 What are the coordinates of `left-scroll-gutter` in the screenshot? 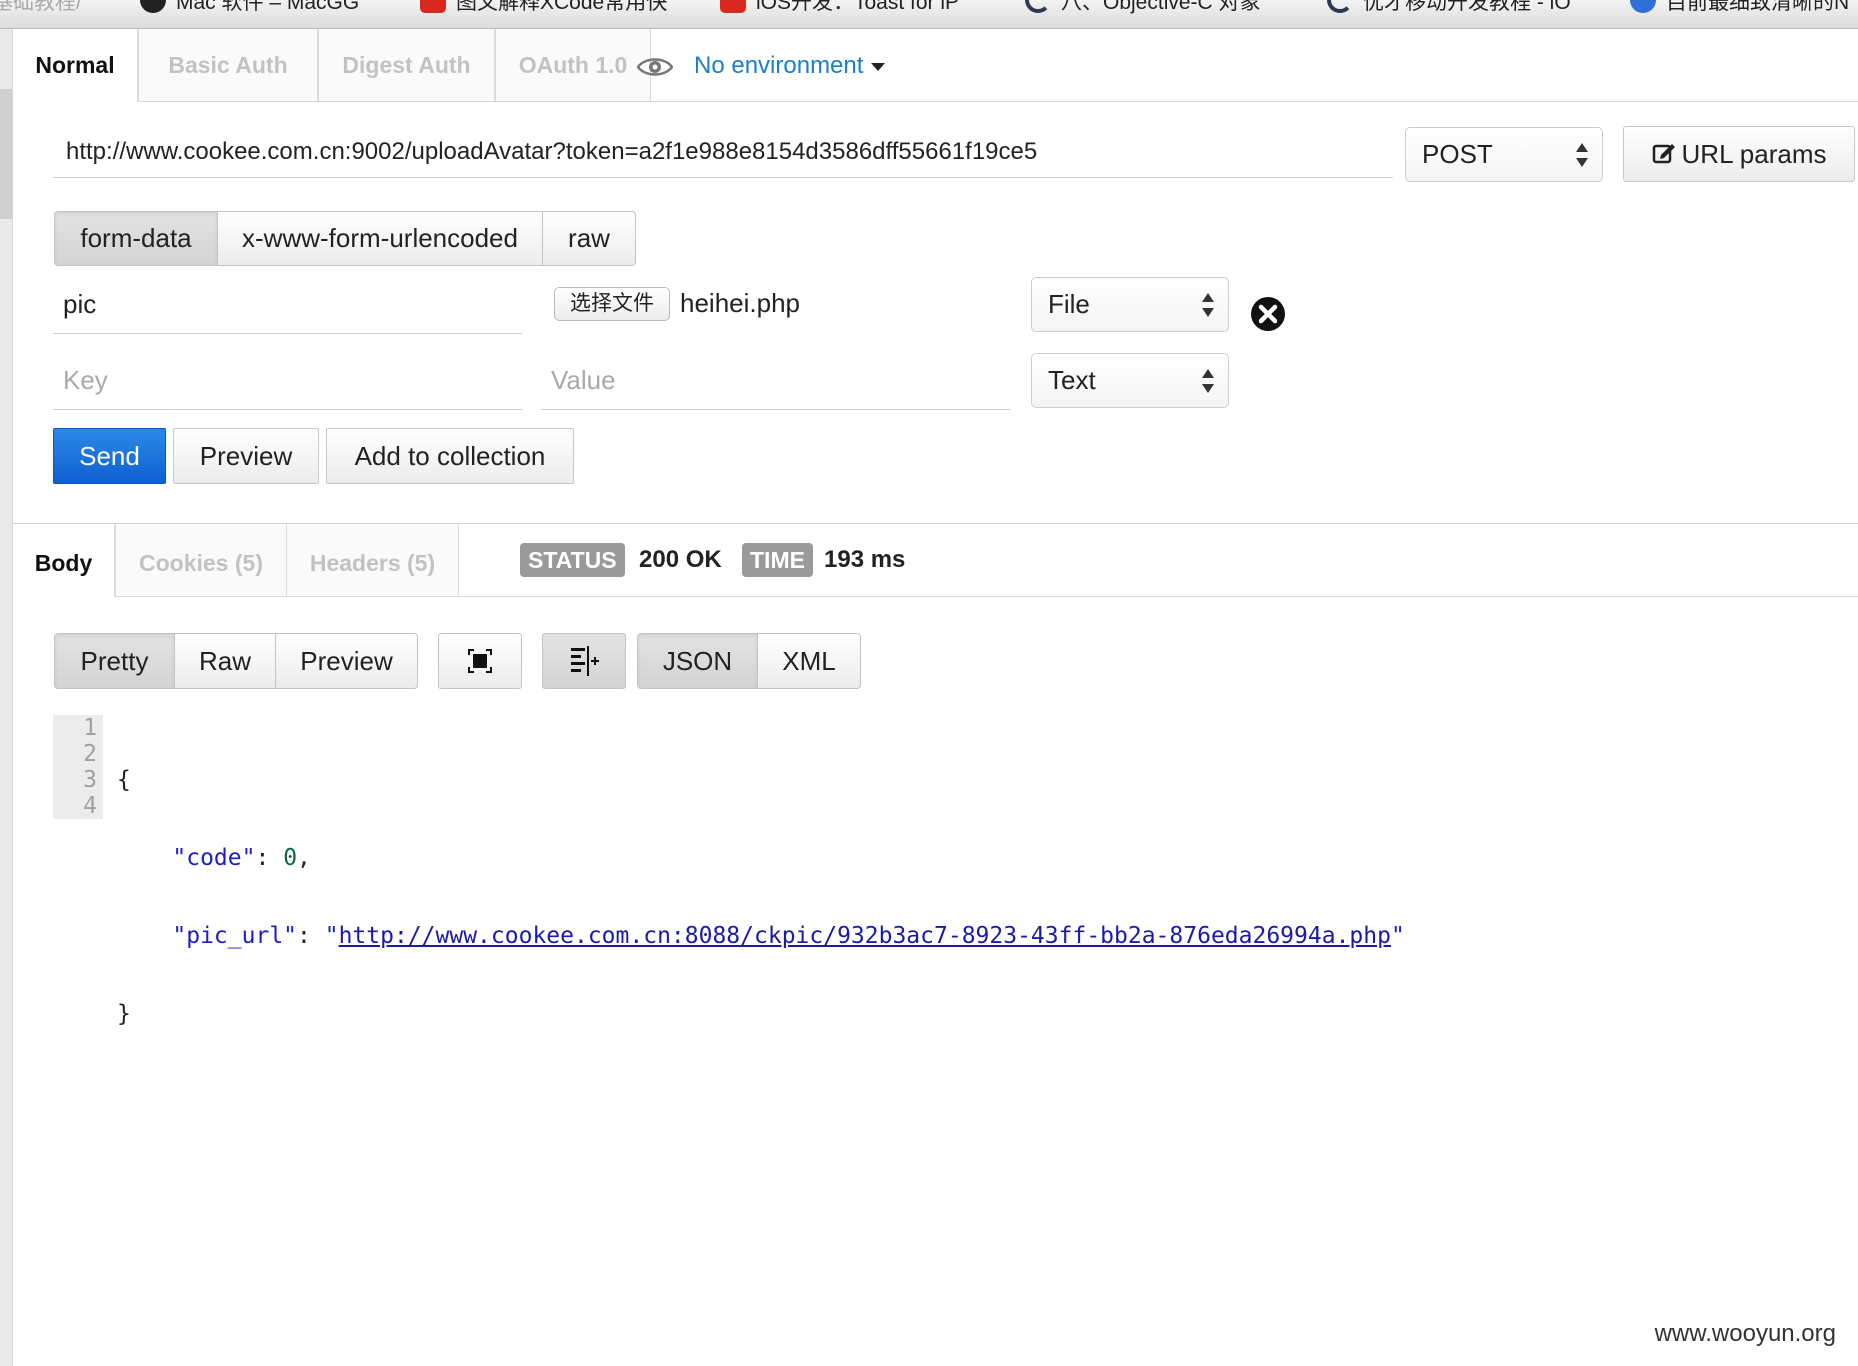 It's located at (6, 697).